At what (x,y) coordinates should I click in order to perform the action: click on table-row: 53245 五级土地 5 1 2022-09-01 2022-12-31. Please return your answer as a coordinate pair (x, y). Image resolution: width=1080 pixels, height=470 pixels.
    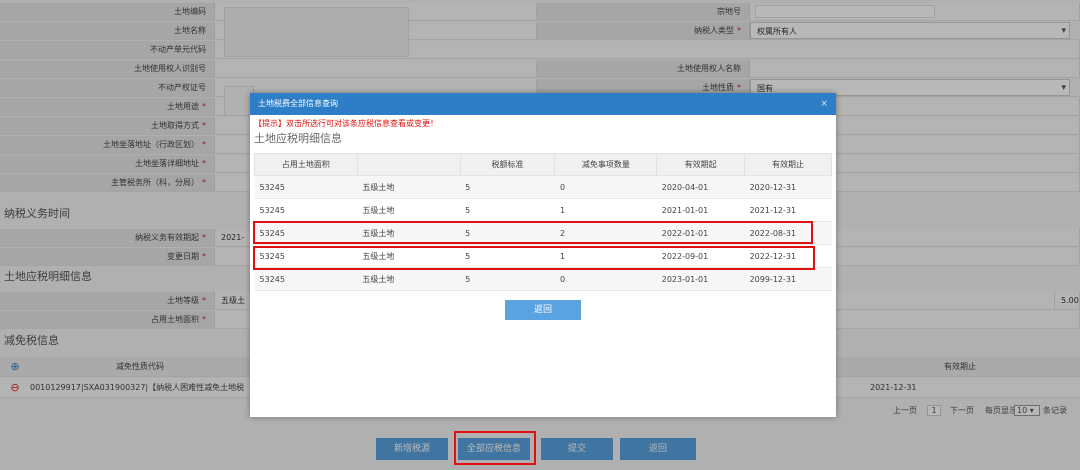
    Looking at the image, I should click on (543, 256).